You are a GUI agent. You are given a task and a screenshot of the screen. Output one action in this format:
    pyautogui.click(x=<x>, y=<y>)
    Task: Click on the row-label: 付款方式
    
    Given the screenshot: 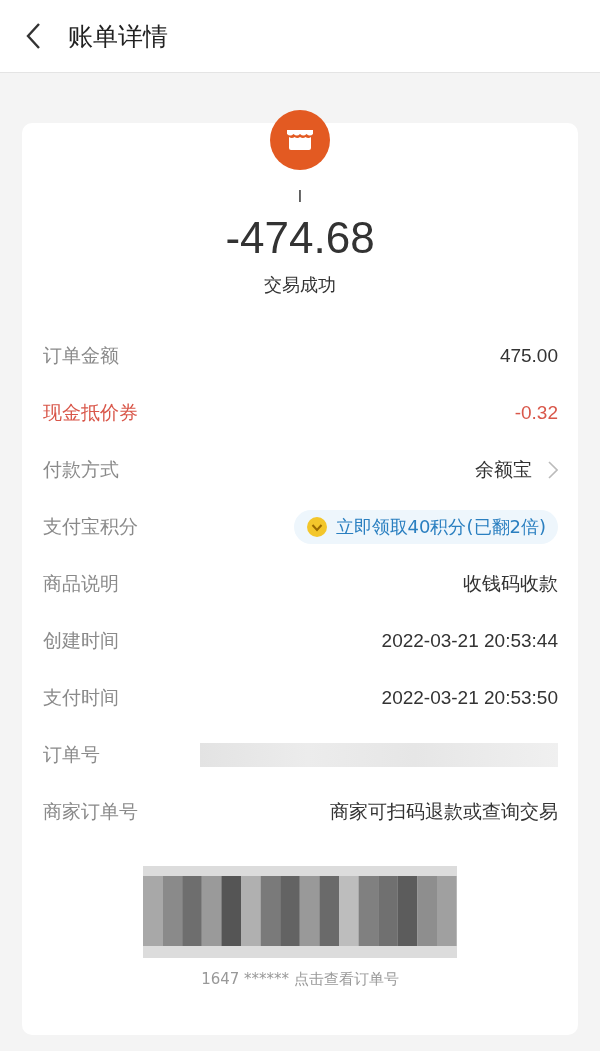 What is the action you would take?
    pyautogui.click(x=81, y=469)
    